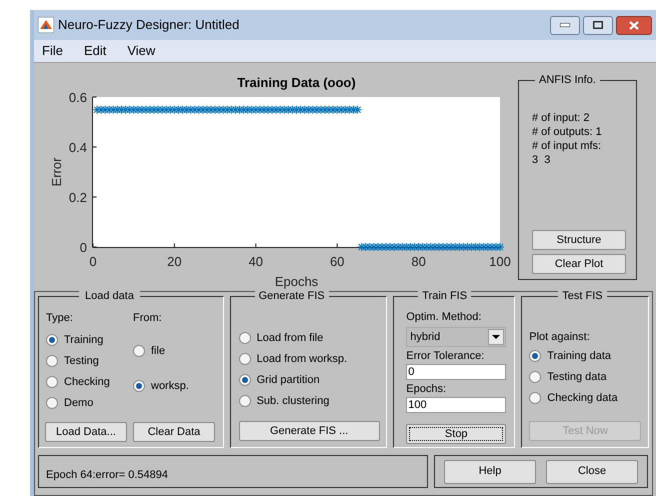 This screenshot has height=496, width=656. I want to click on radio-label: Grid partition, so click(288, 380).